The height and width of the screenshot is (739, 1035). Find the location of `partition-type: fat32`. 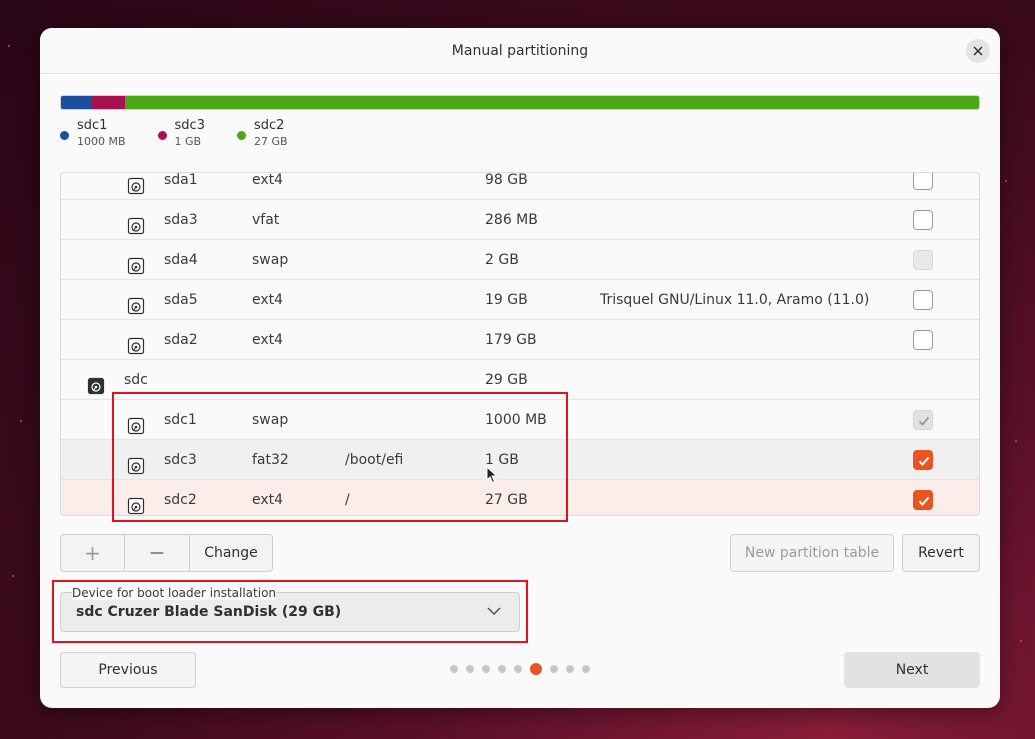

partition-type: fat32 is located at coordinates (270, 460).